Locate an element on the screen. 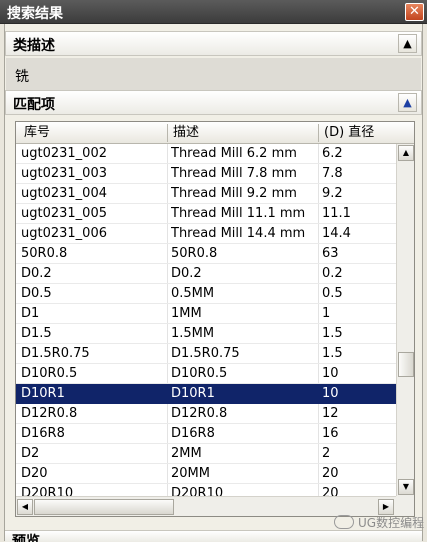 The height and width of the screenshot is (542, 427). watermark: UG数控编程 is located at coordinates (379, 523).